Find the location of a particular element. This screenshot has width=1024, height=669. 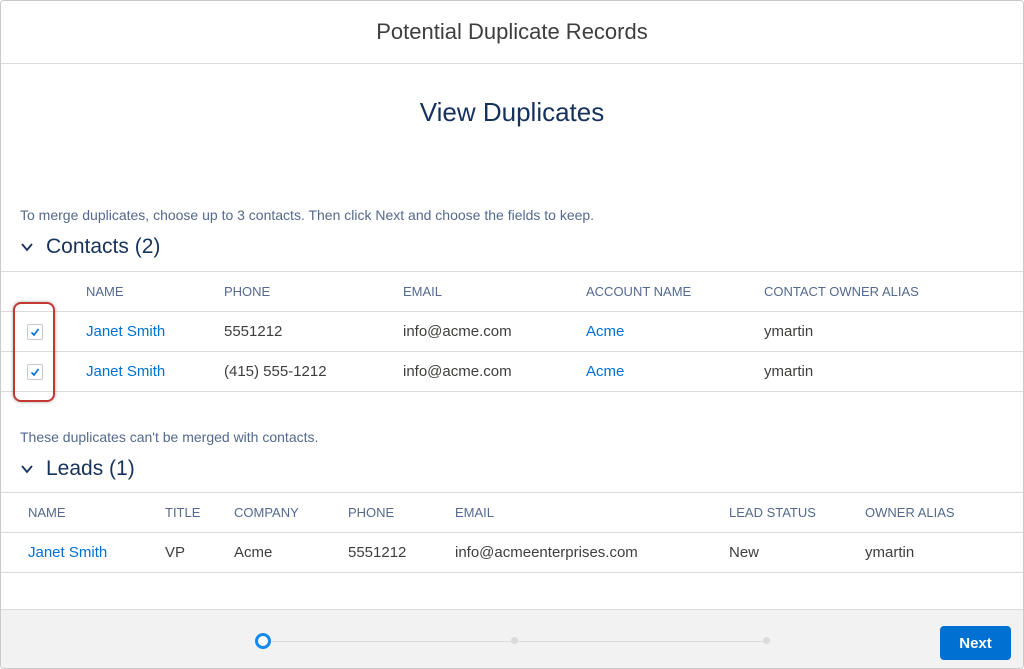

lead-phone: 5551212 is located at coordinates (377, 552).